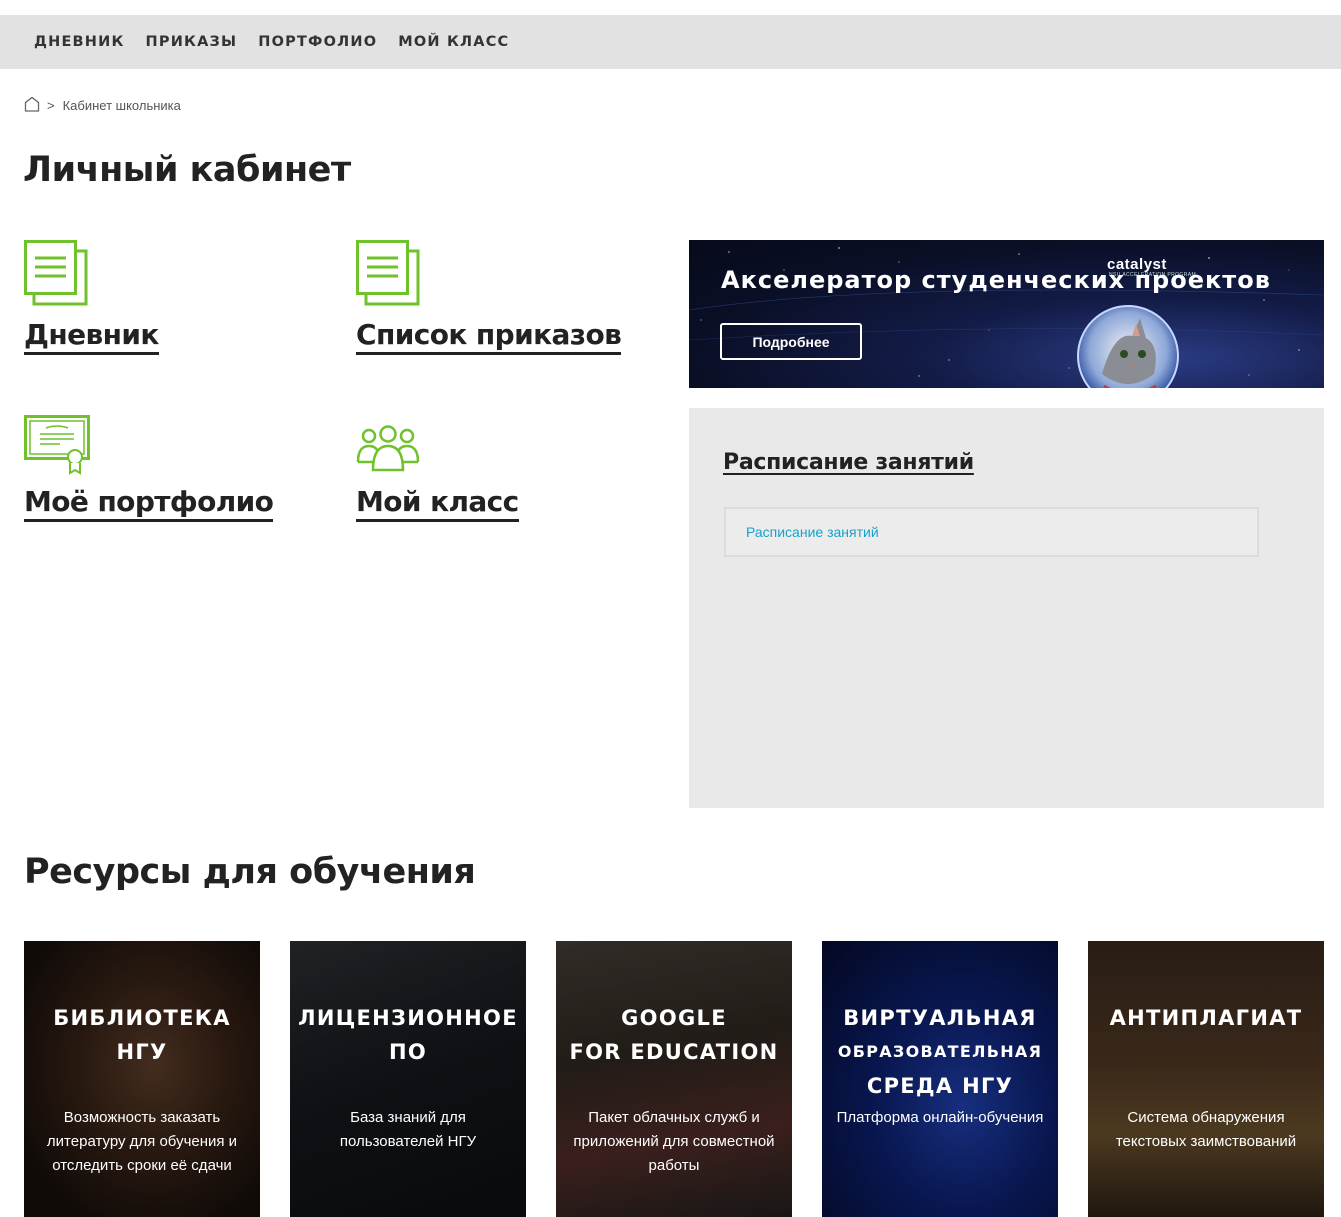 This screenshot has width=1341, height=1217. What do you see at coordinates (489, 297) in the screenshot?
I see `tile-orders: Список приказов` at bounding box center [489, 297].